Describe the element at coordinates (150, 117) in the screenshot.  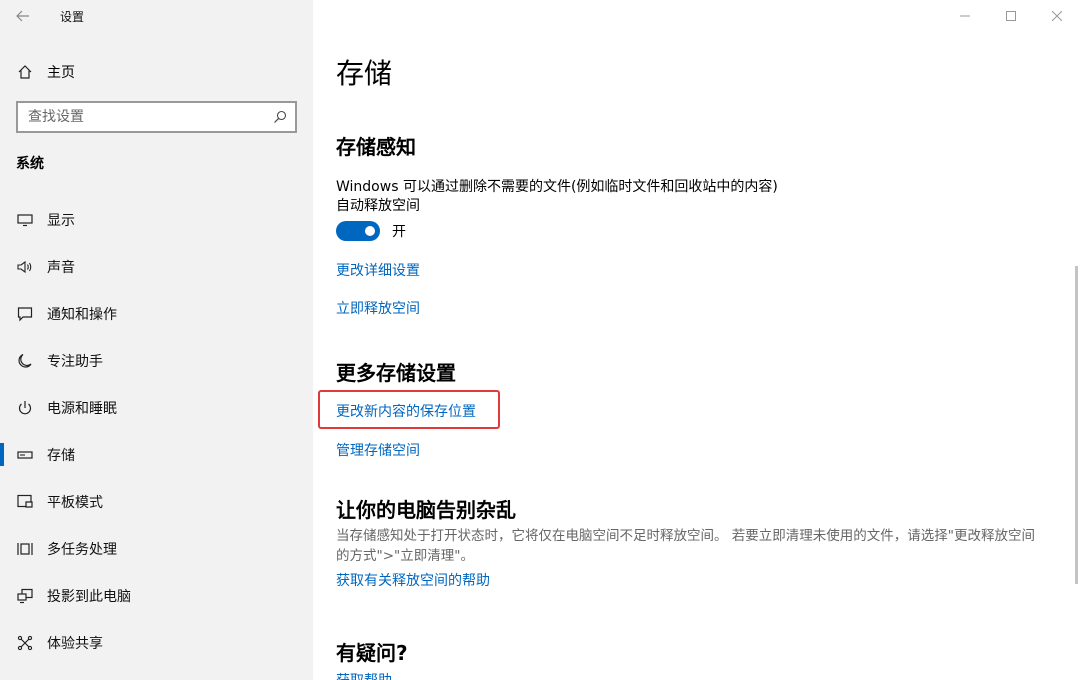
I see `search-input` at that location.